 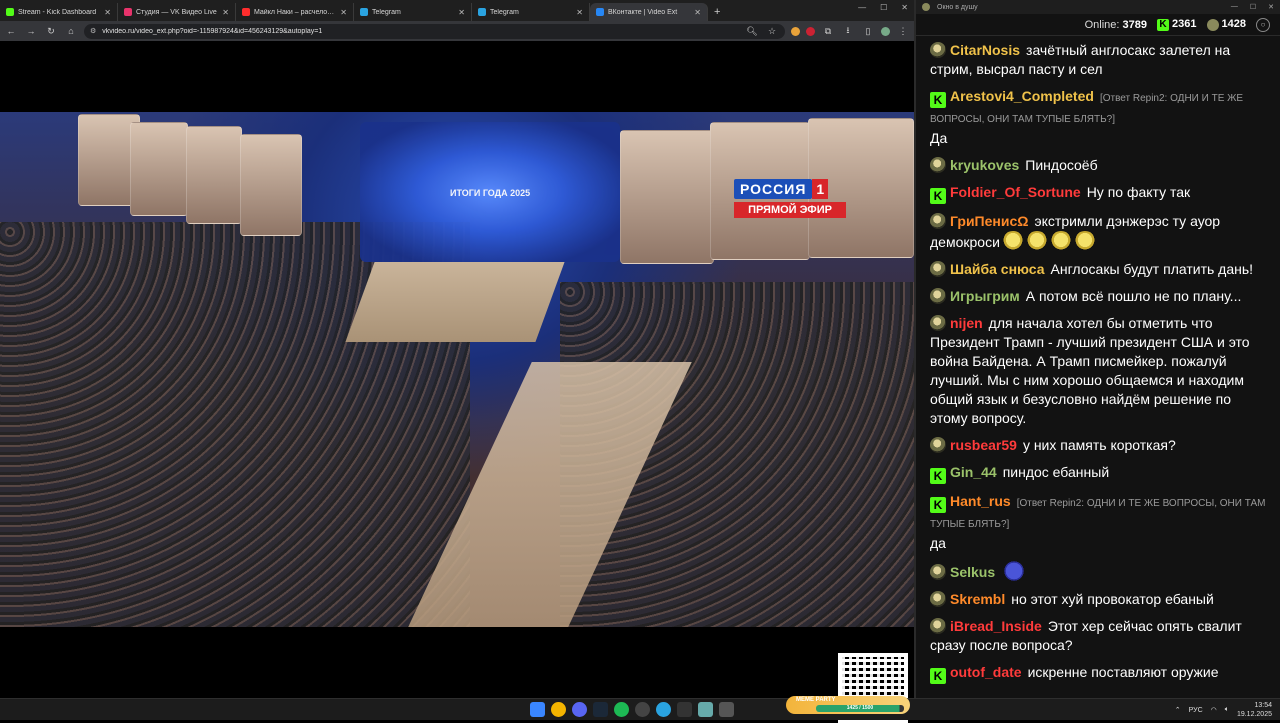 What do you see at coordinates (752, 31) in the screenshot?
I see `zoom-icon: 🔍︎` at bounding box center [752, 31].